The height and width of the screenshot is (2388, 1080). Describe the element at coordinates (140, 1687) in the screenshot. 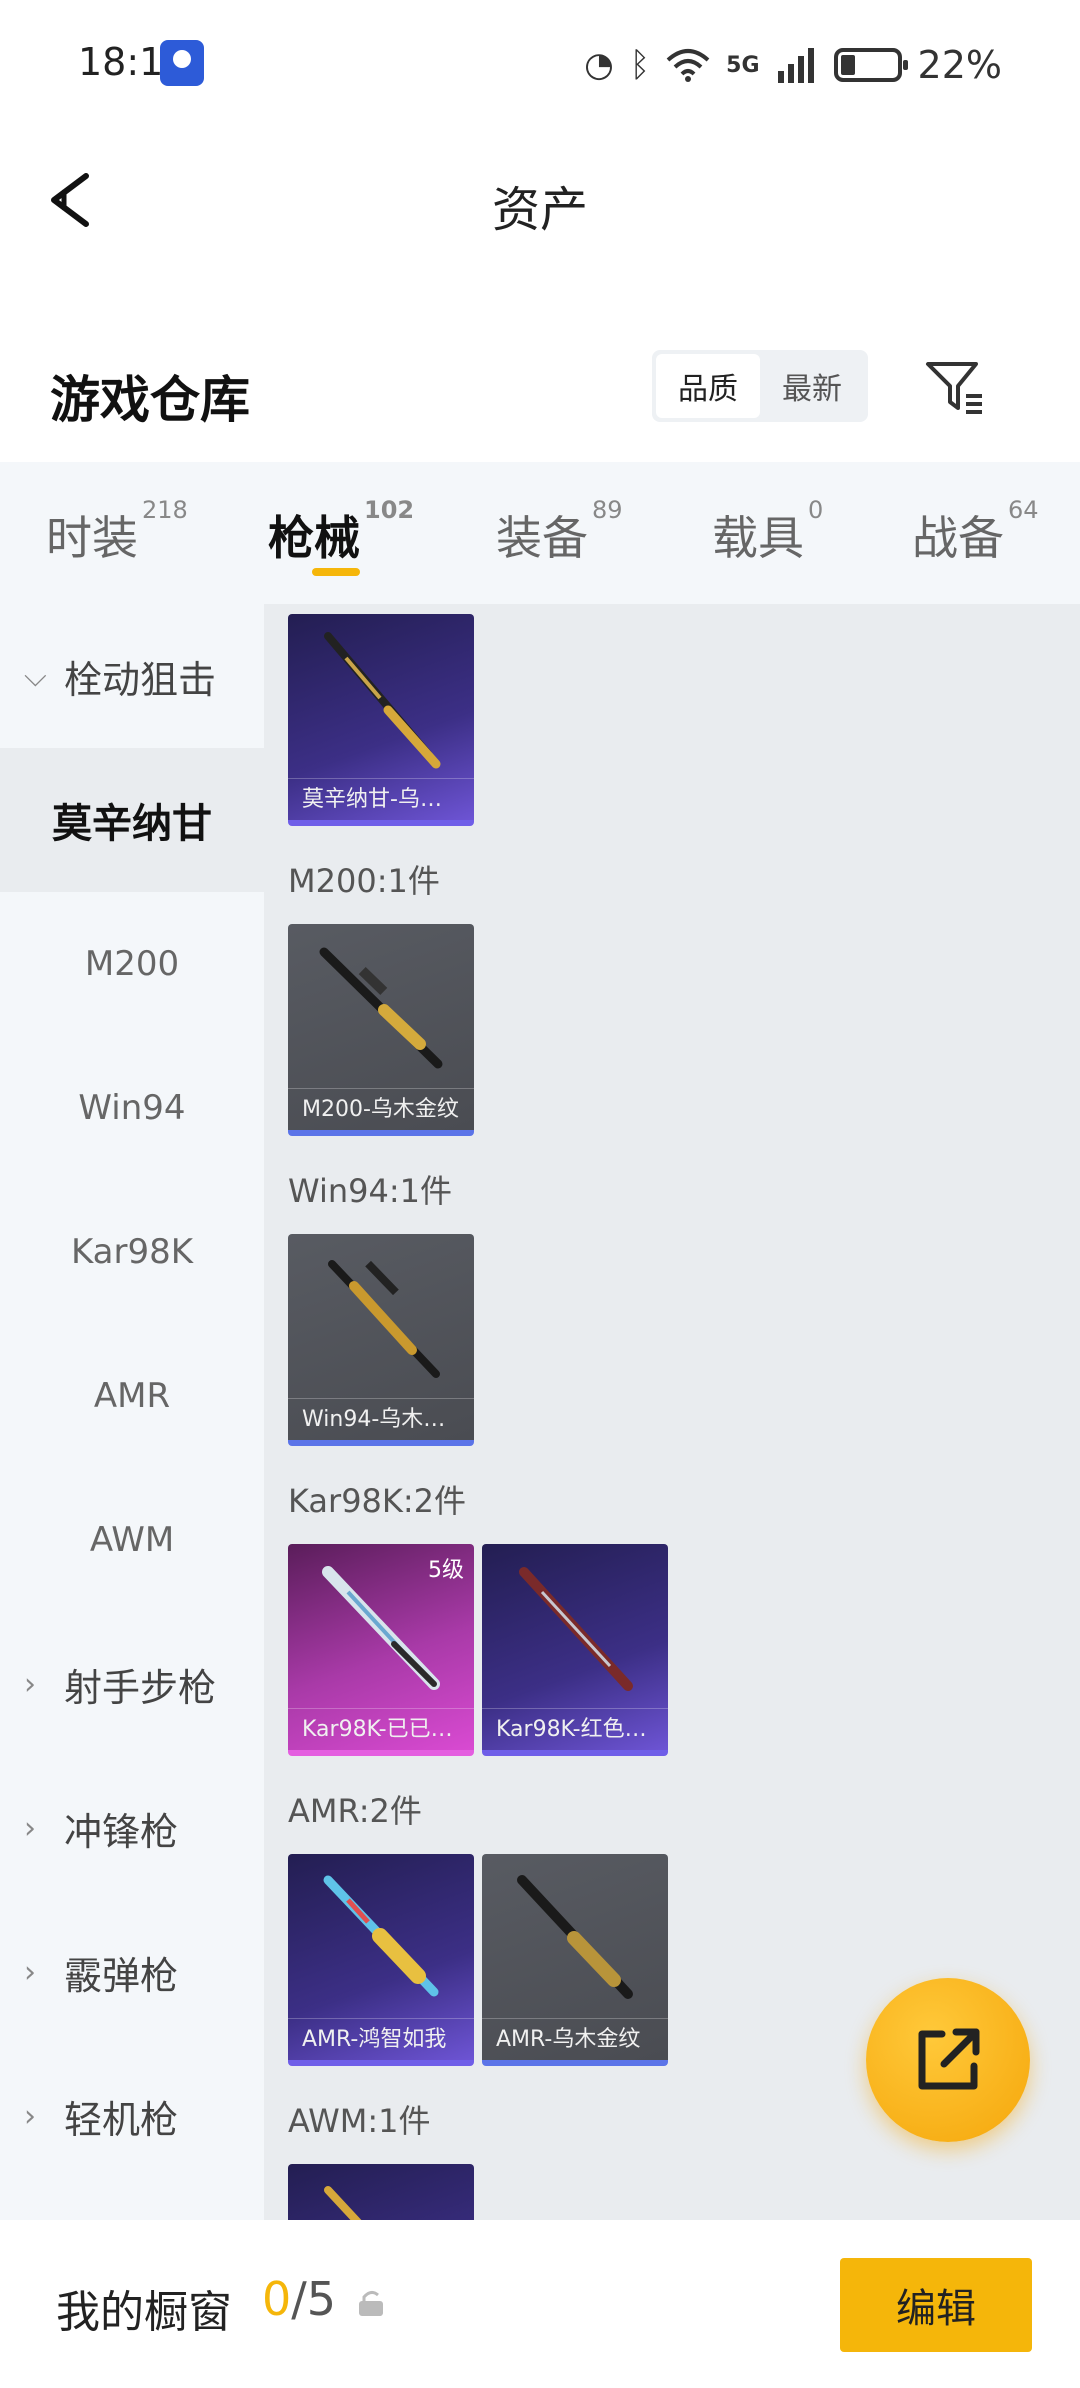

I see `sidebar-group-label: 射手步枪` at that location.